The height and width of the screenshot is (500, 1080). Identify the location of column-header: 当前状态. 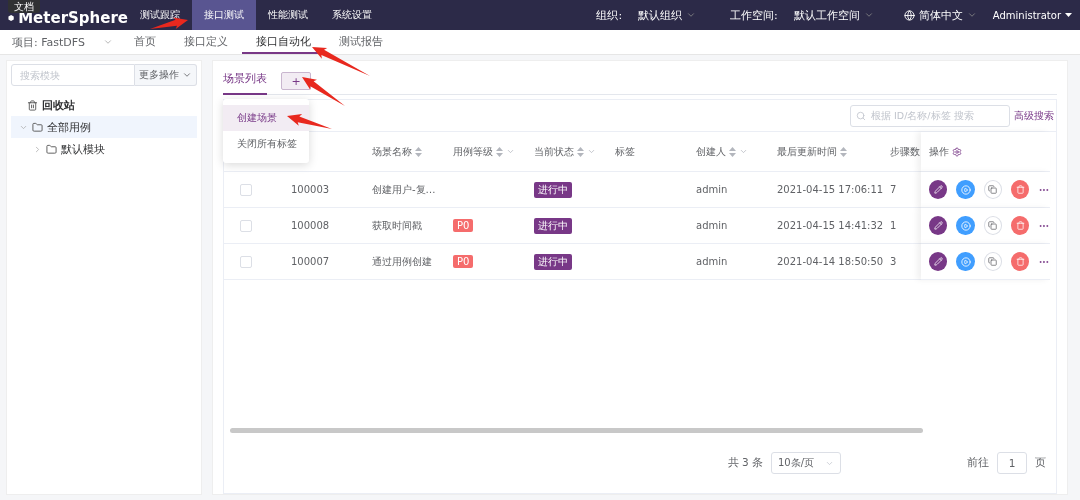
(566, 152).